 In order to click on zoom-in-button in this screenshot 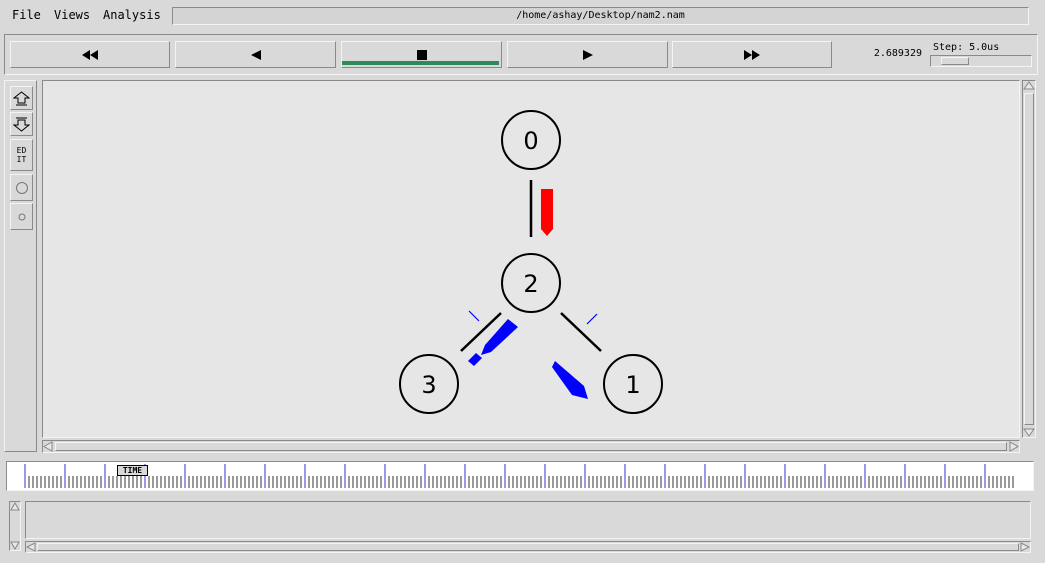, I will do `click(21, 98)`.